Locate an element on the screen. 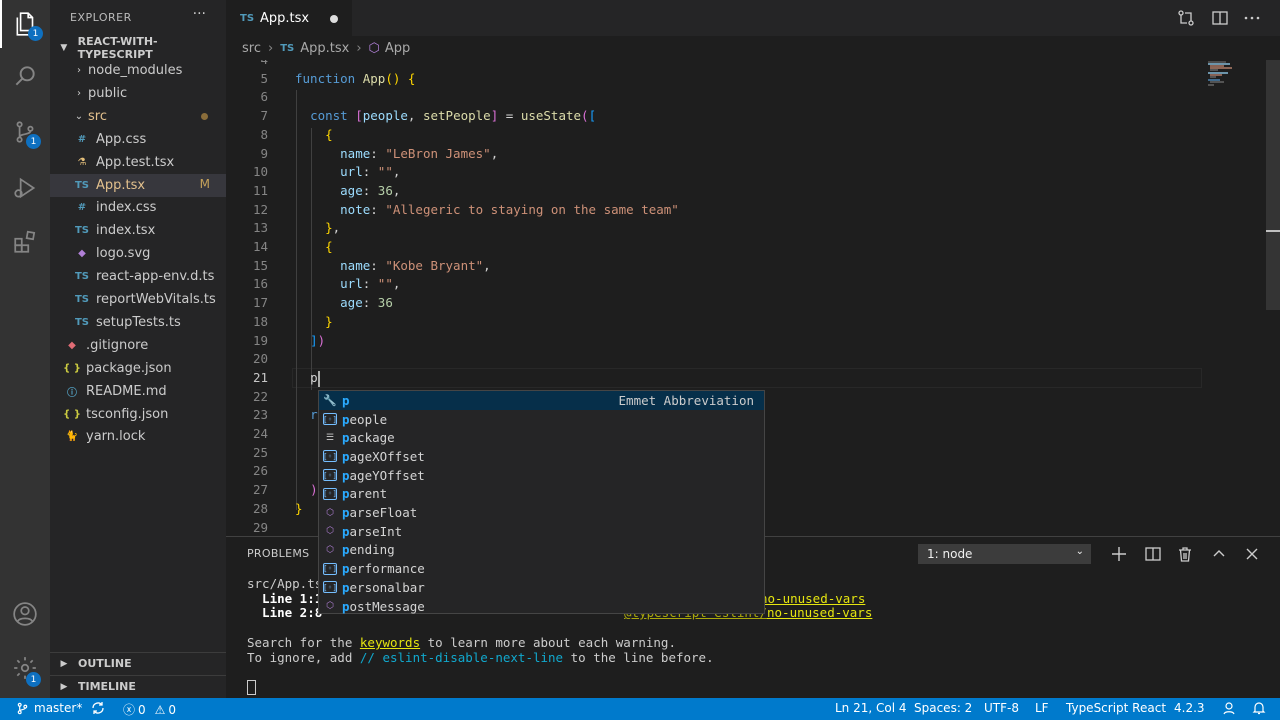 This screenshot has width=1280, height=720. tree-item: { } package.json is located at coordinates (138, 368).